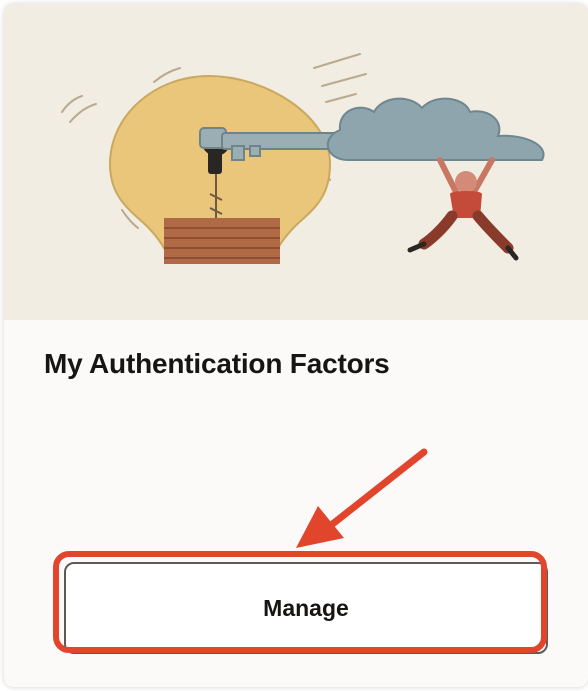 The height and width of the screenshot is (691, 588). What do you see at coordinates (463, 209) in the screenshot?
I see `person-figure` at bounding box center [463, 209].